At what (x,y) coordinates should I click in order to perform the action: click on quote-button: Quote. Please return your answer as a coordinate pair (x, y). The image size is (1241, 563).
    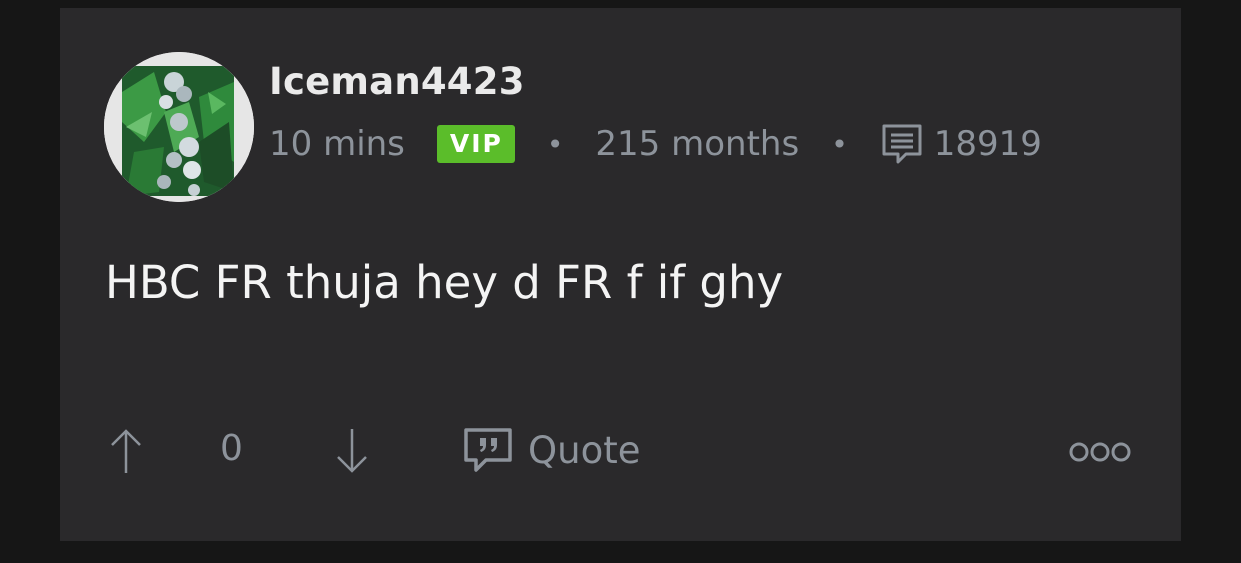
    Looking at the image, I should click on (551, 450).